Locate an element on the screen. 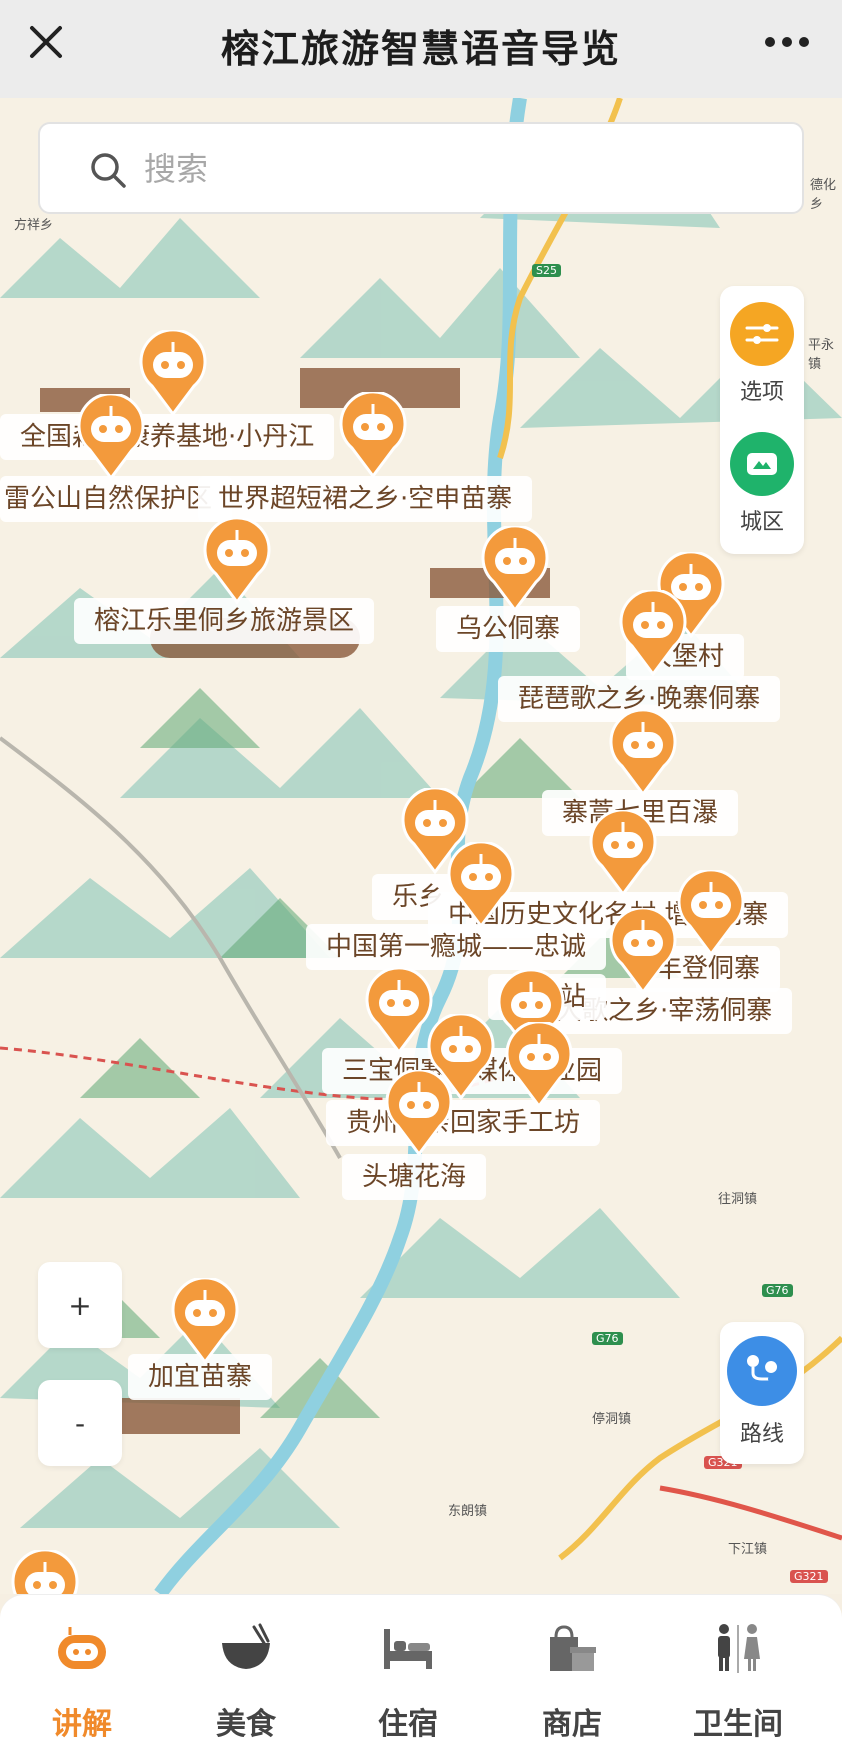 This screenshot has width=842, height=1764. shop-icon is located at coordinates (572, 1649).